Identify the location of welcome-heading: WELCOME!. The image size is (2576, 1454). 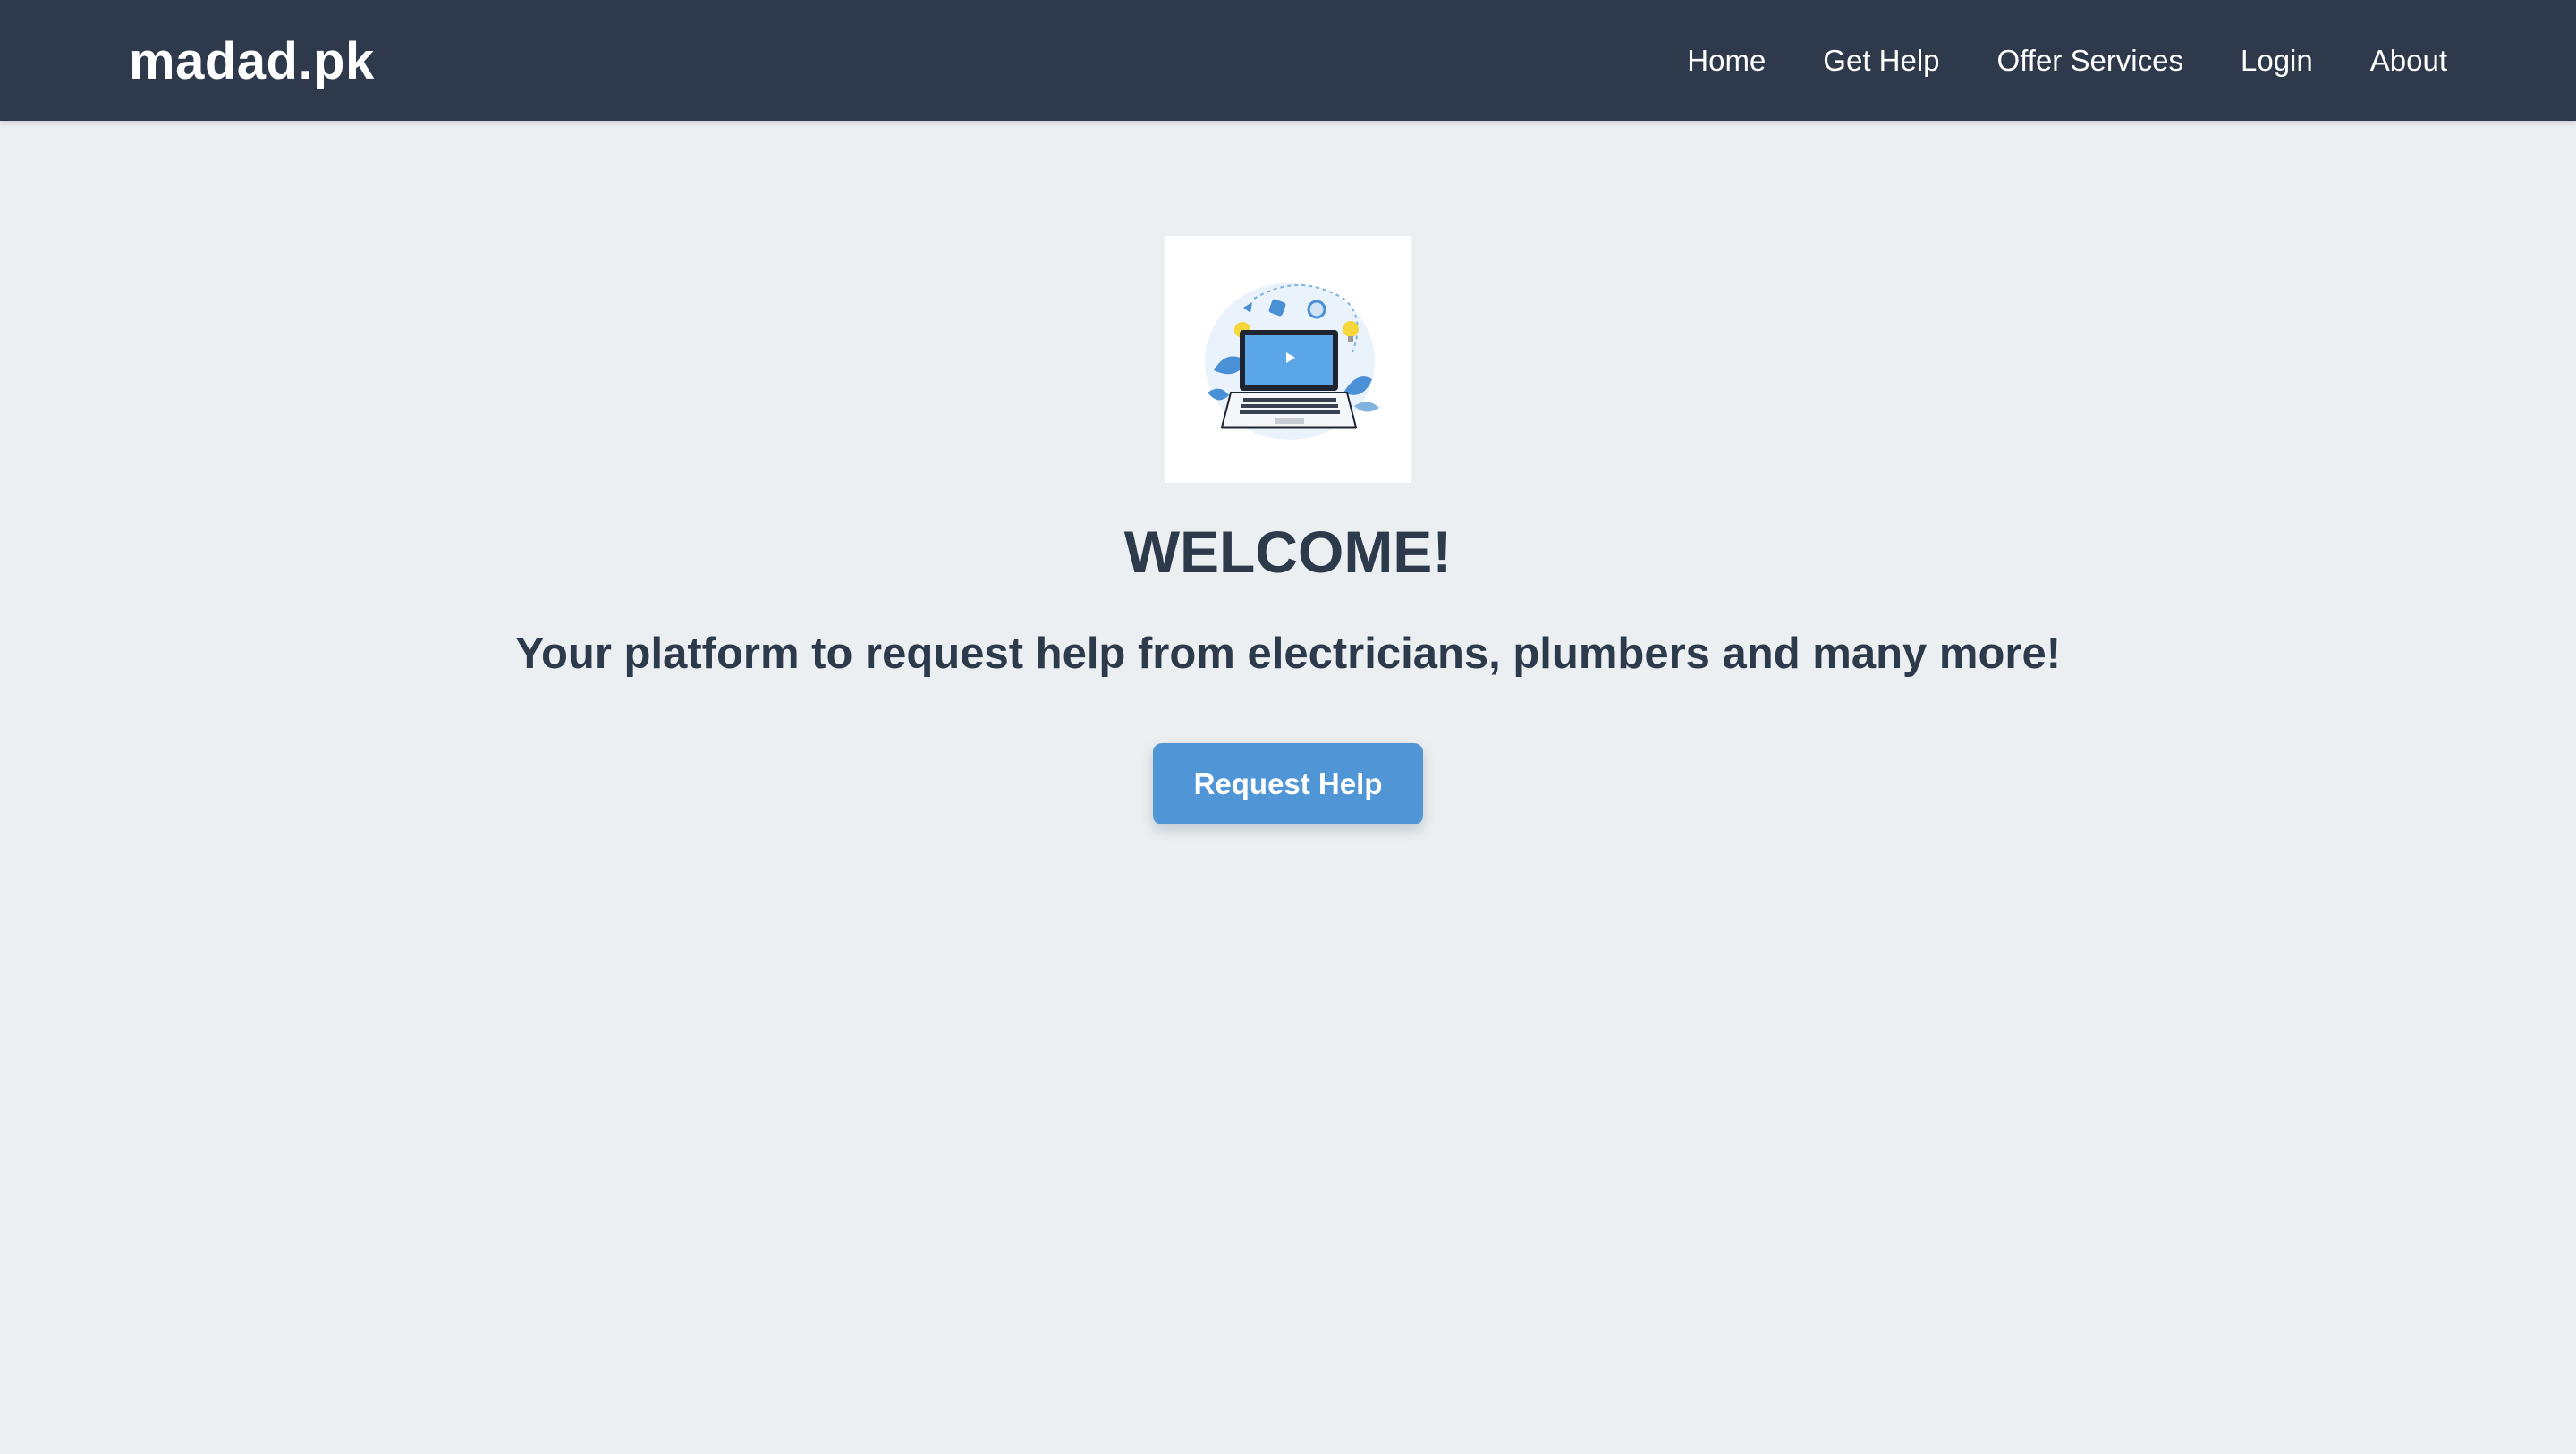
(1288, 552).